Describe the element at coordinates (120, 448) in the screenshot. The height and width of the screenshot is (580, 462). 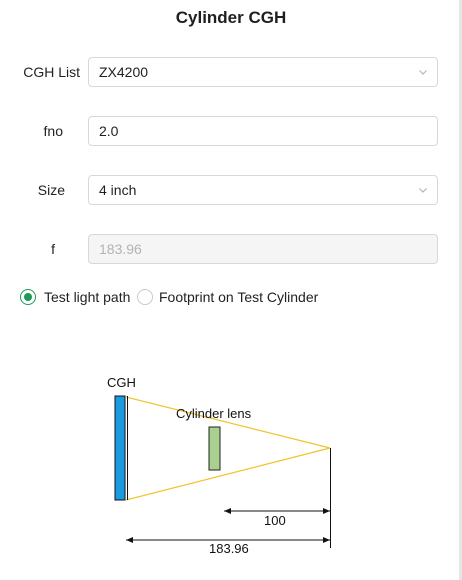
I see `cgh-plate` at that location.